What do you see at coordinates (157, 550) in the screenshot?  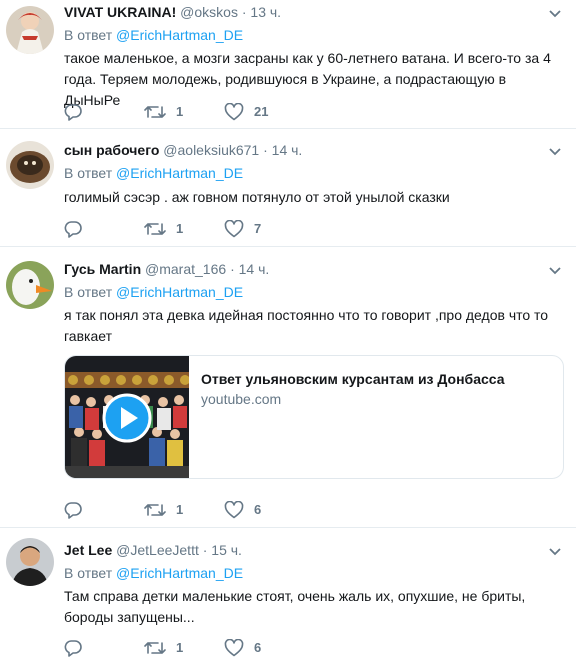 I see `author-handle: @JetLeeJettt` at bounding box center [157, 550].